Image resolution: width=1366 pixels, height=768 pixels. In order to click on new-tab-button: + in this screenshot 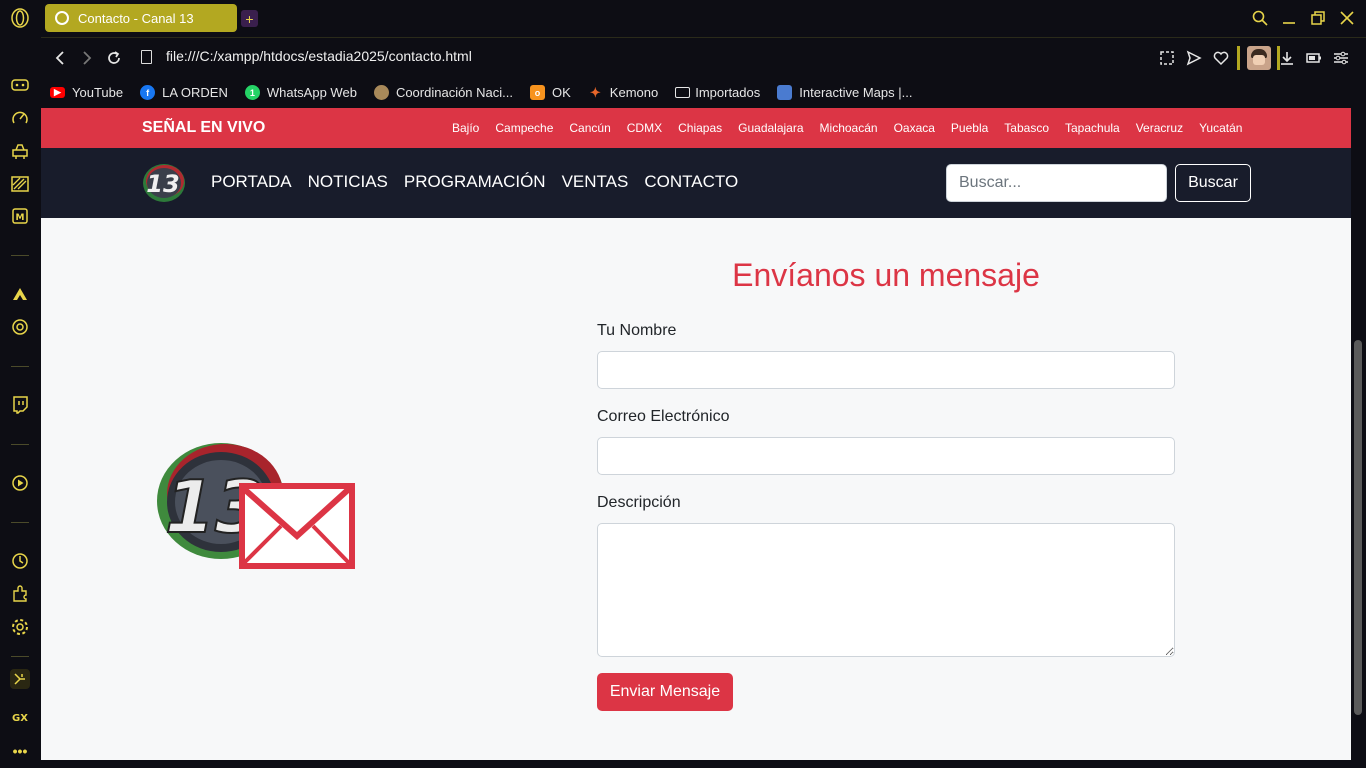, I will do `click(249, 18)`.